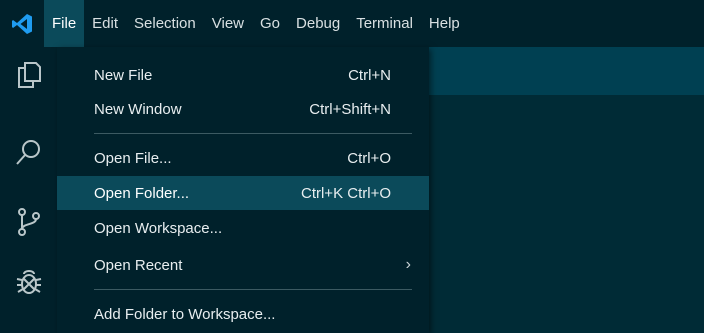 The image size is (704, 333). What do you see at coordinates (369, 158) in the screenshot?
I see `shortcut-label: Ctrl+O` at bounding box center [369, 158].